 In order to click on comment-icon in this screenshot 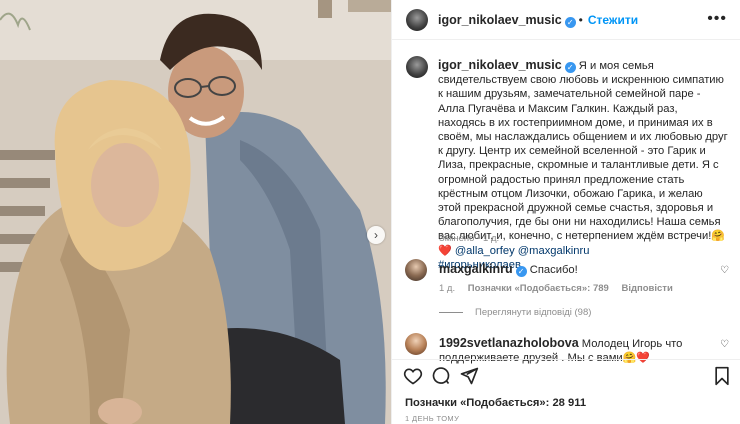, I will do `click(441, 376)`.